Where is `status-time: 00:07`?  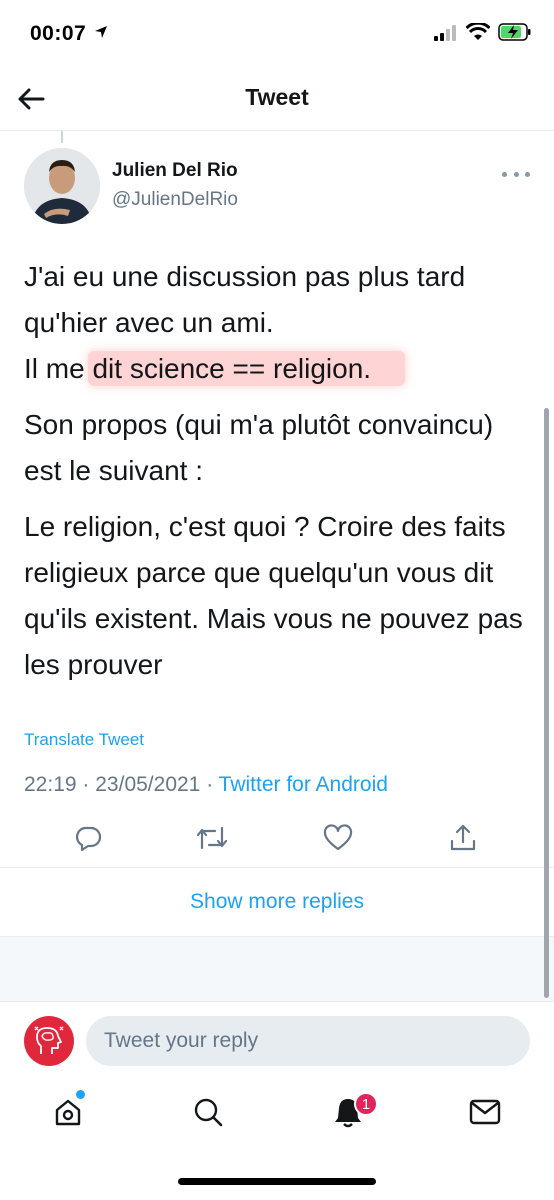 status-time: 00:07 is located at coordinates (58, 33).